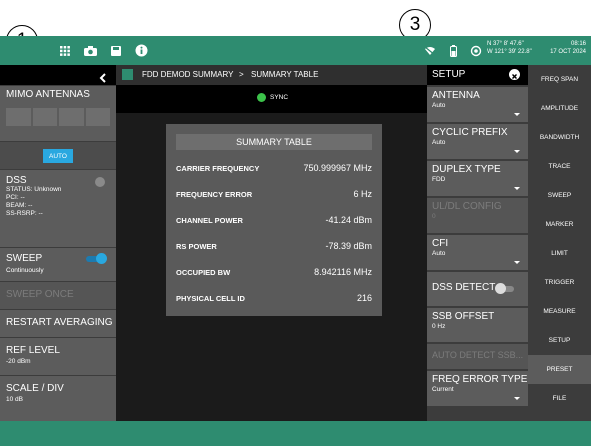 This screenshot has width=591, height=446. Describe the element at coordinates (58, 356) in the screenshot. I see `ref-level-group: REF LEVEL -20 dBm` at that location.